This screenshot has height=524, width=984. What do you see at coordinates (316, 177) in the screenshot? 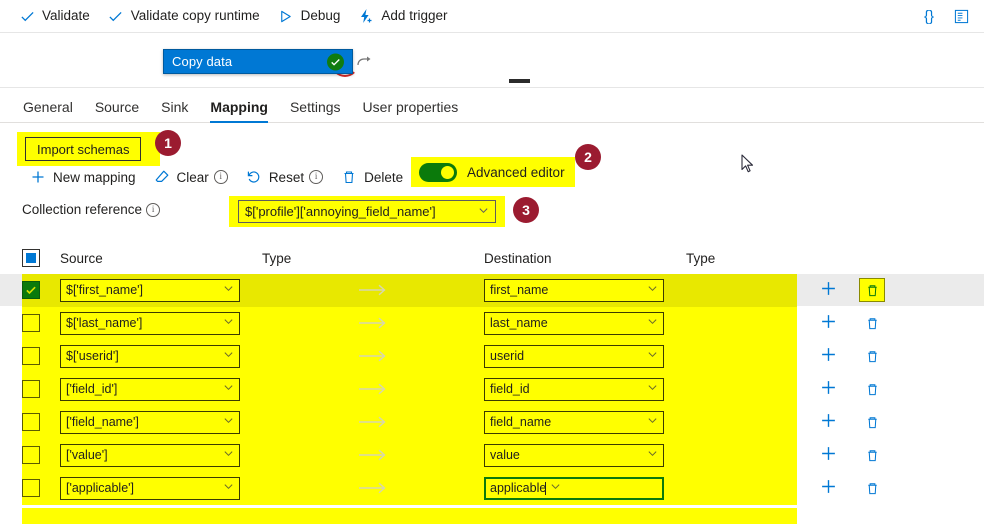
I see `reset-info-icon: i` at bounding box center [316, 177].